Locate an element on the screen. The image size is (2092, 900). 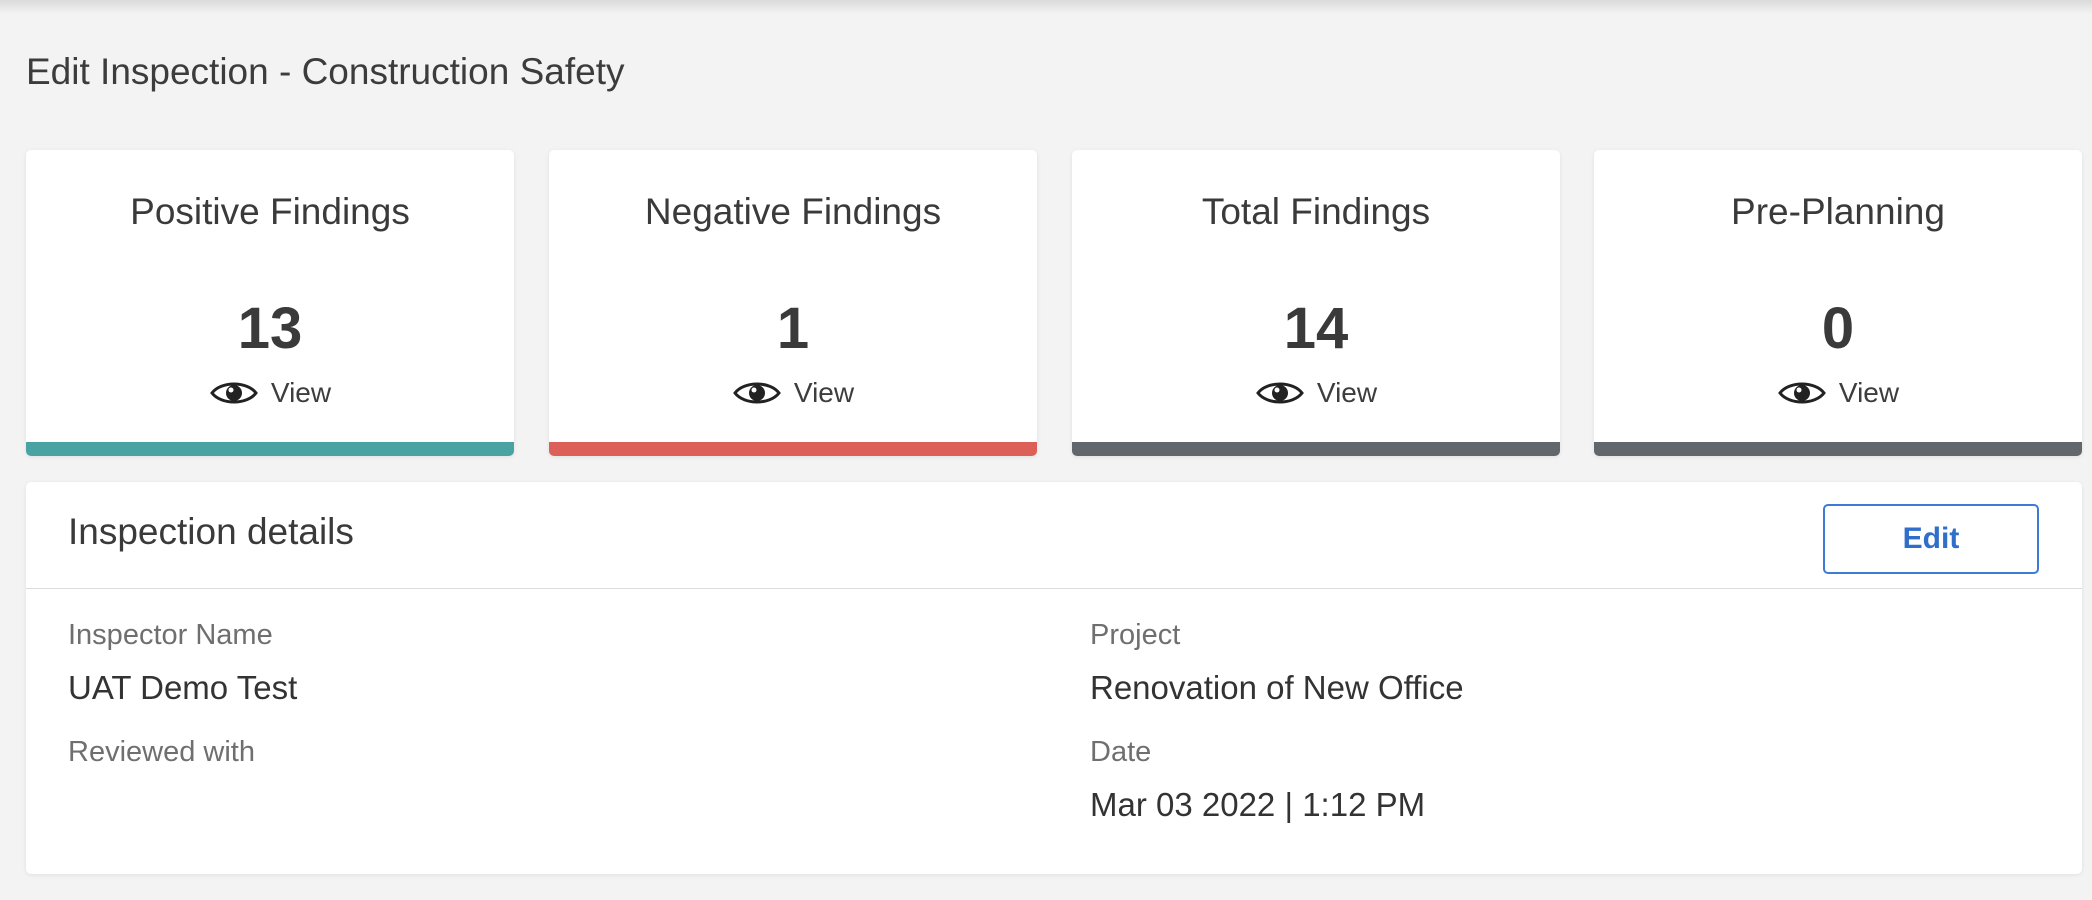
negative-accent-bar is located at coordinates (793, 449).